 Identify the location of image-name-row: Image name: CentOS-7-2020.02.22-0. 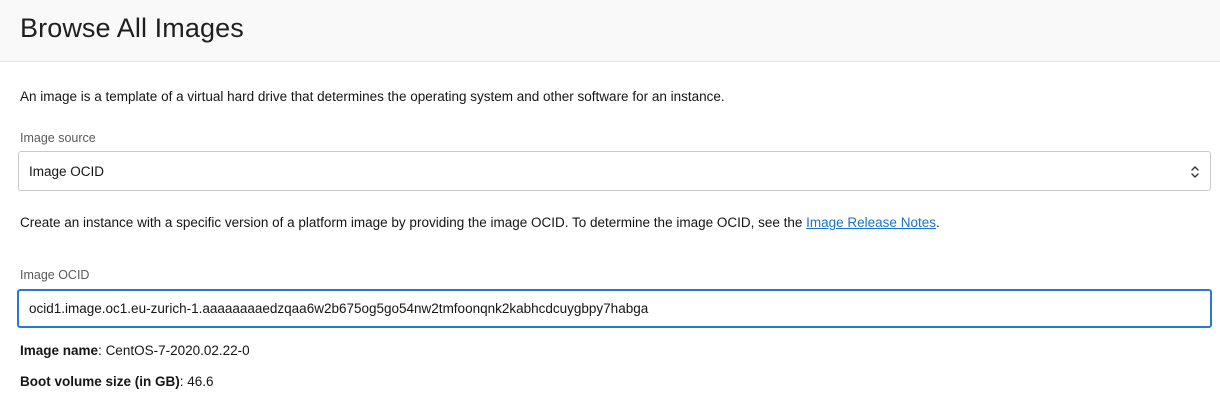
(135, 350).